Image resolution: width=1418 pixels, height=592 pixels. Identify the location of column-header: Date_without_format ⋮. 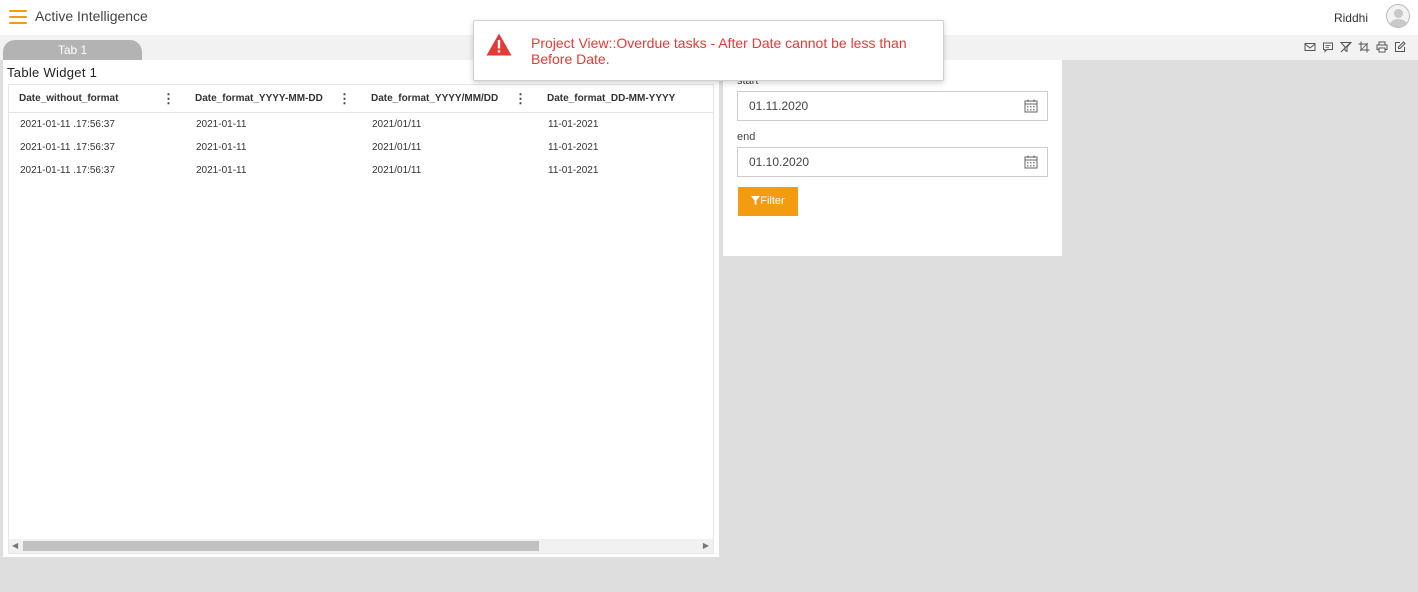
(97, 98).